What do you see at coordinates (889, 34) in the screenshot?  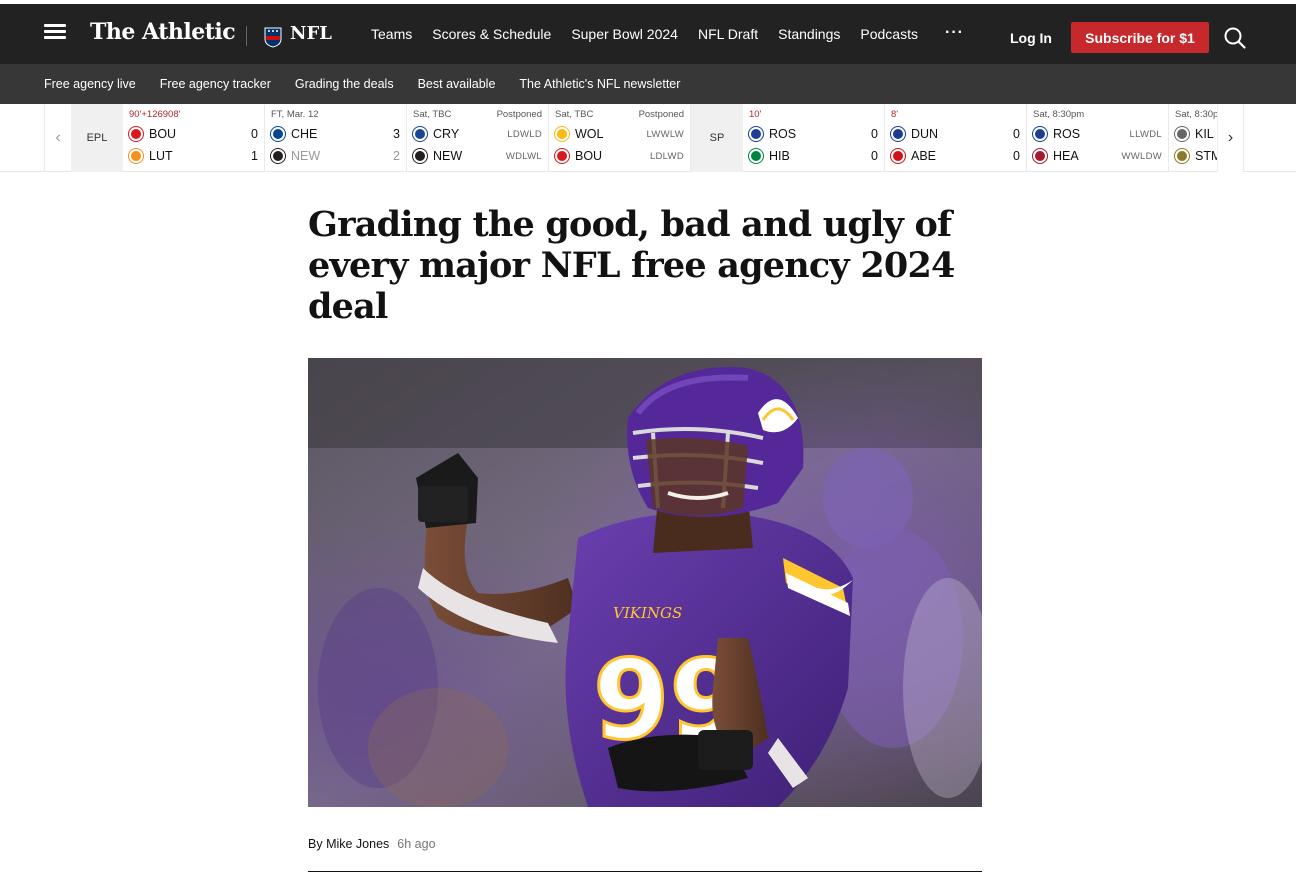 I see `nav-podcasts: Podcasts` at bounding box center [889, 34].